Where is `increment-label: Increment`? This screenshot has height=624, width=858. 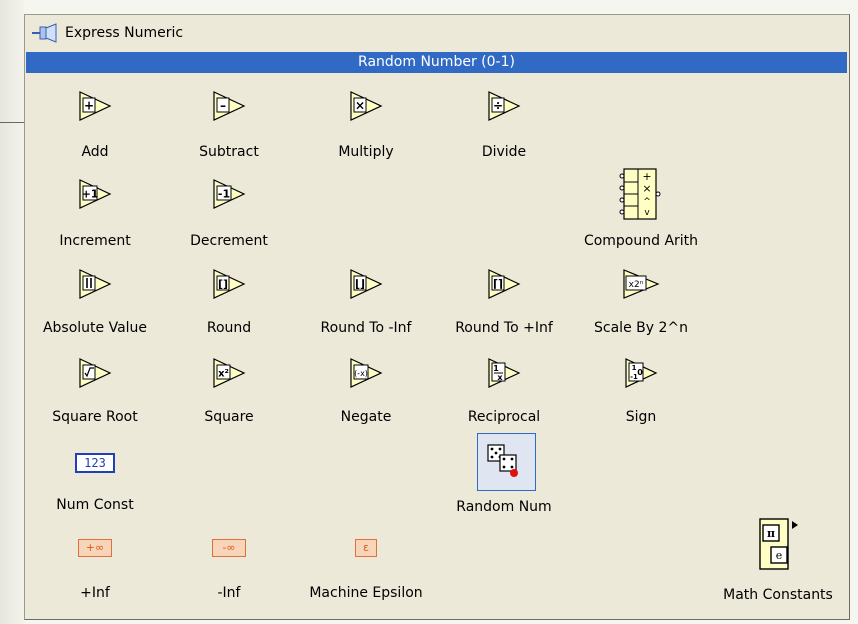
increment-label: Increment is located at coordinates (95, 241).